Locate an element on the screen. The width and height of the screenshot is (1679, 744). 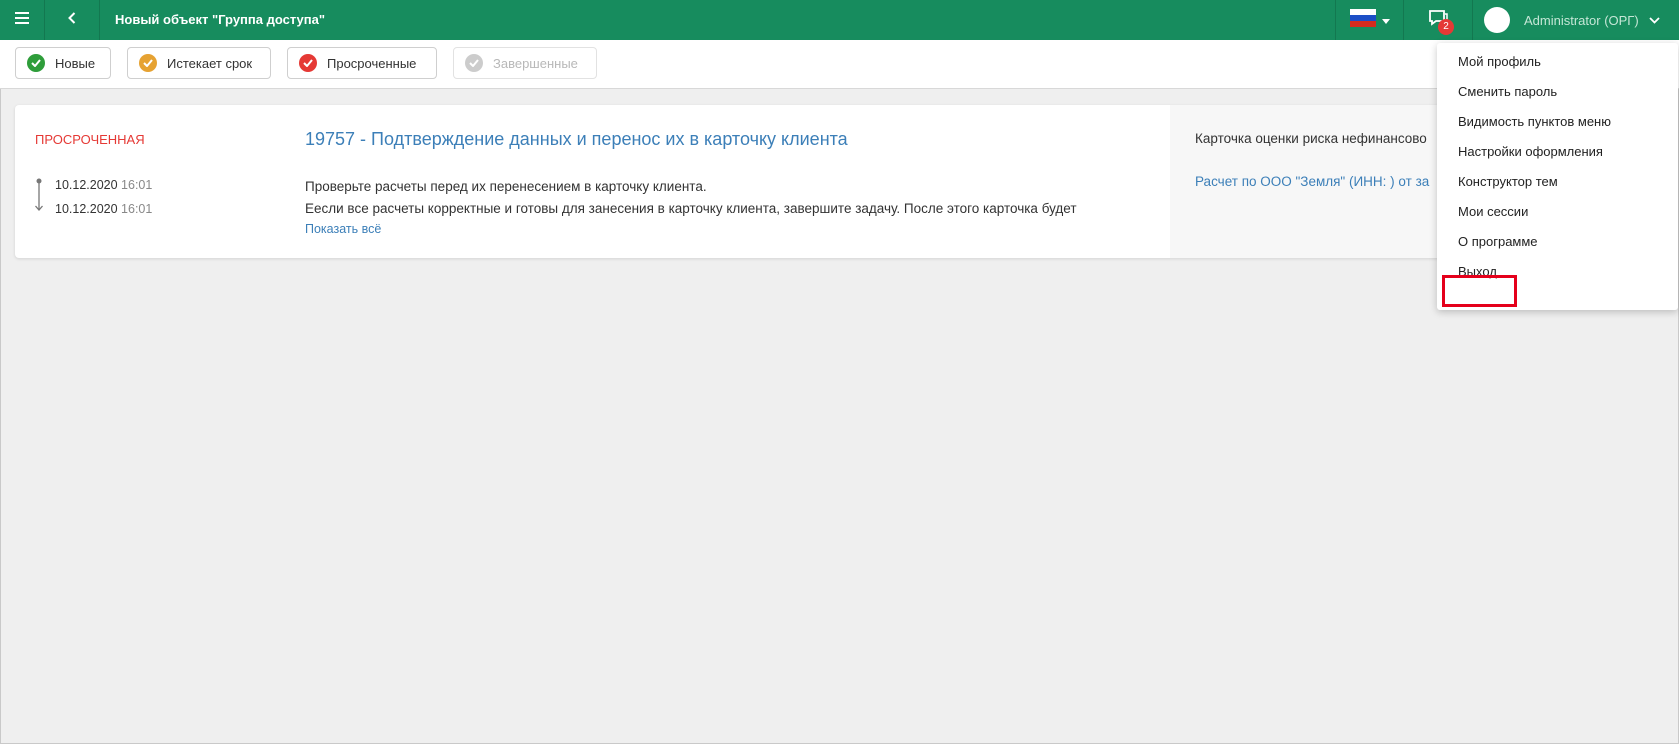
russian-flag-icon is located at coordinates (1362, 20).